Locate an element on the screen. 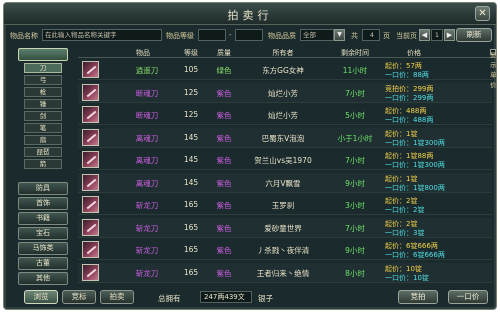  category-books: 书籍 is located at coordinates (43, 218).